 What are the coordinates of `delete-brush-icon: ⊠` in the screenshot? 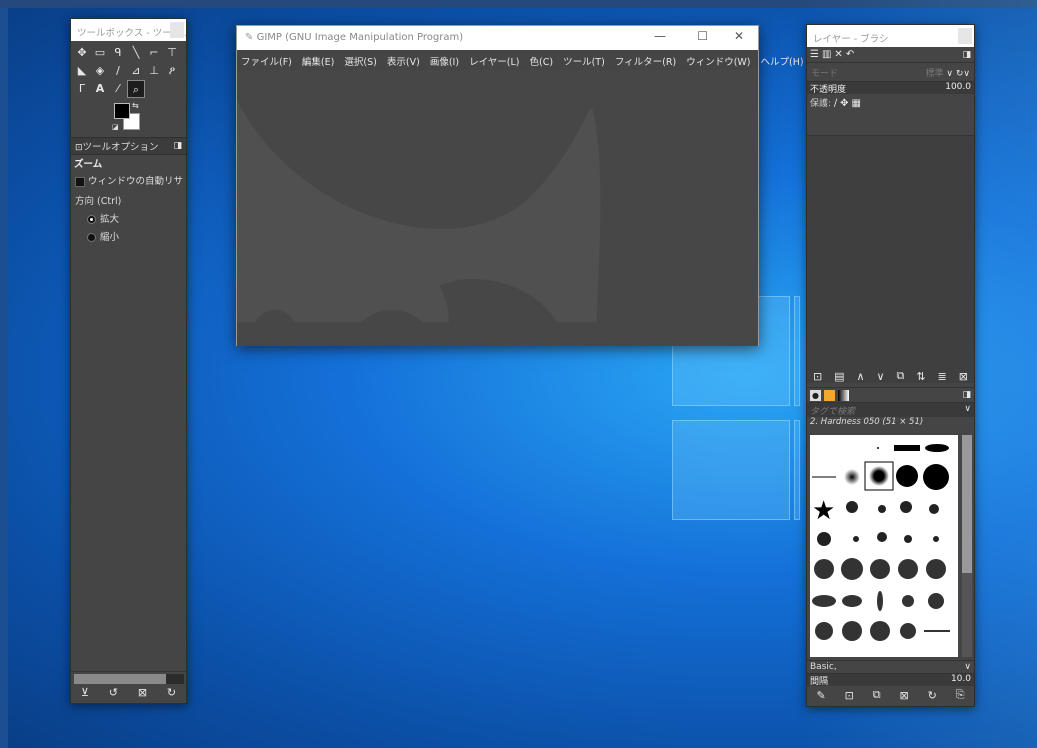 It's located at (903, 695).